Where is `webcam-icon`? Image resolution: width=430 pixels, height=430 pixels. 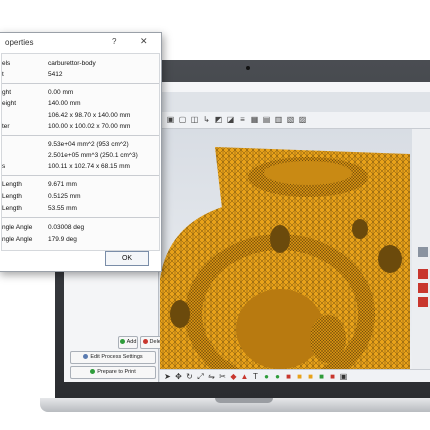 webcam-icon is located at coordinates (248, 68).